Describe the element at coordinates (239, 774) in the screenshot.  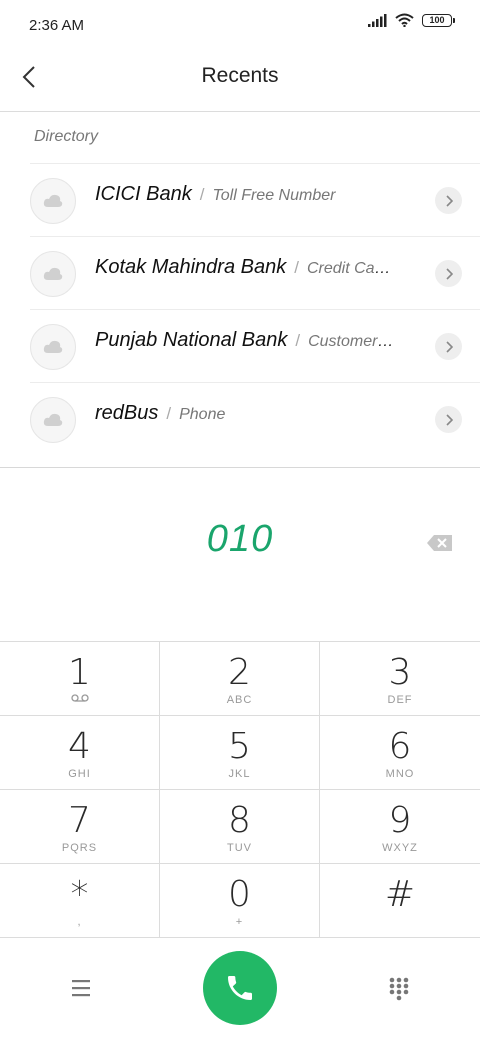
I see `key-letters: JKL` at that location.